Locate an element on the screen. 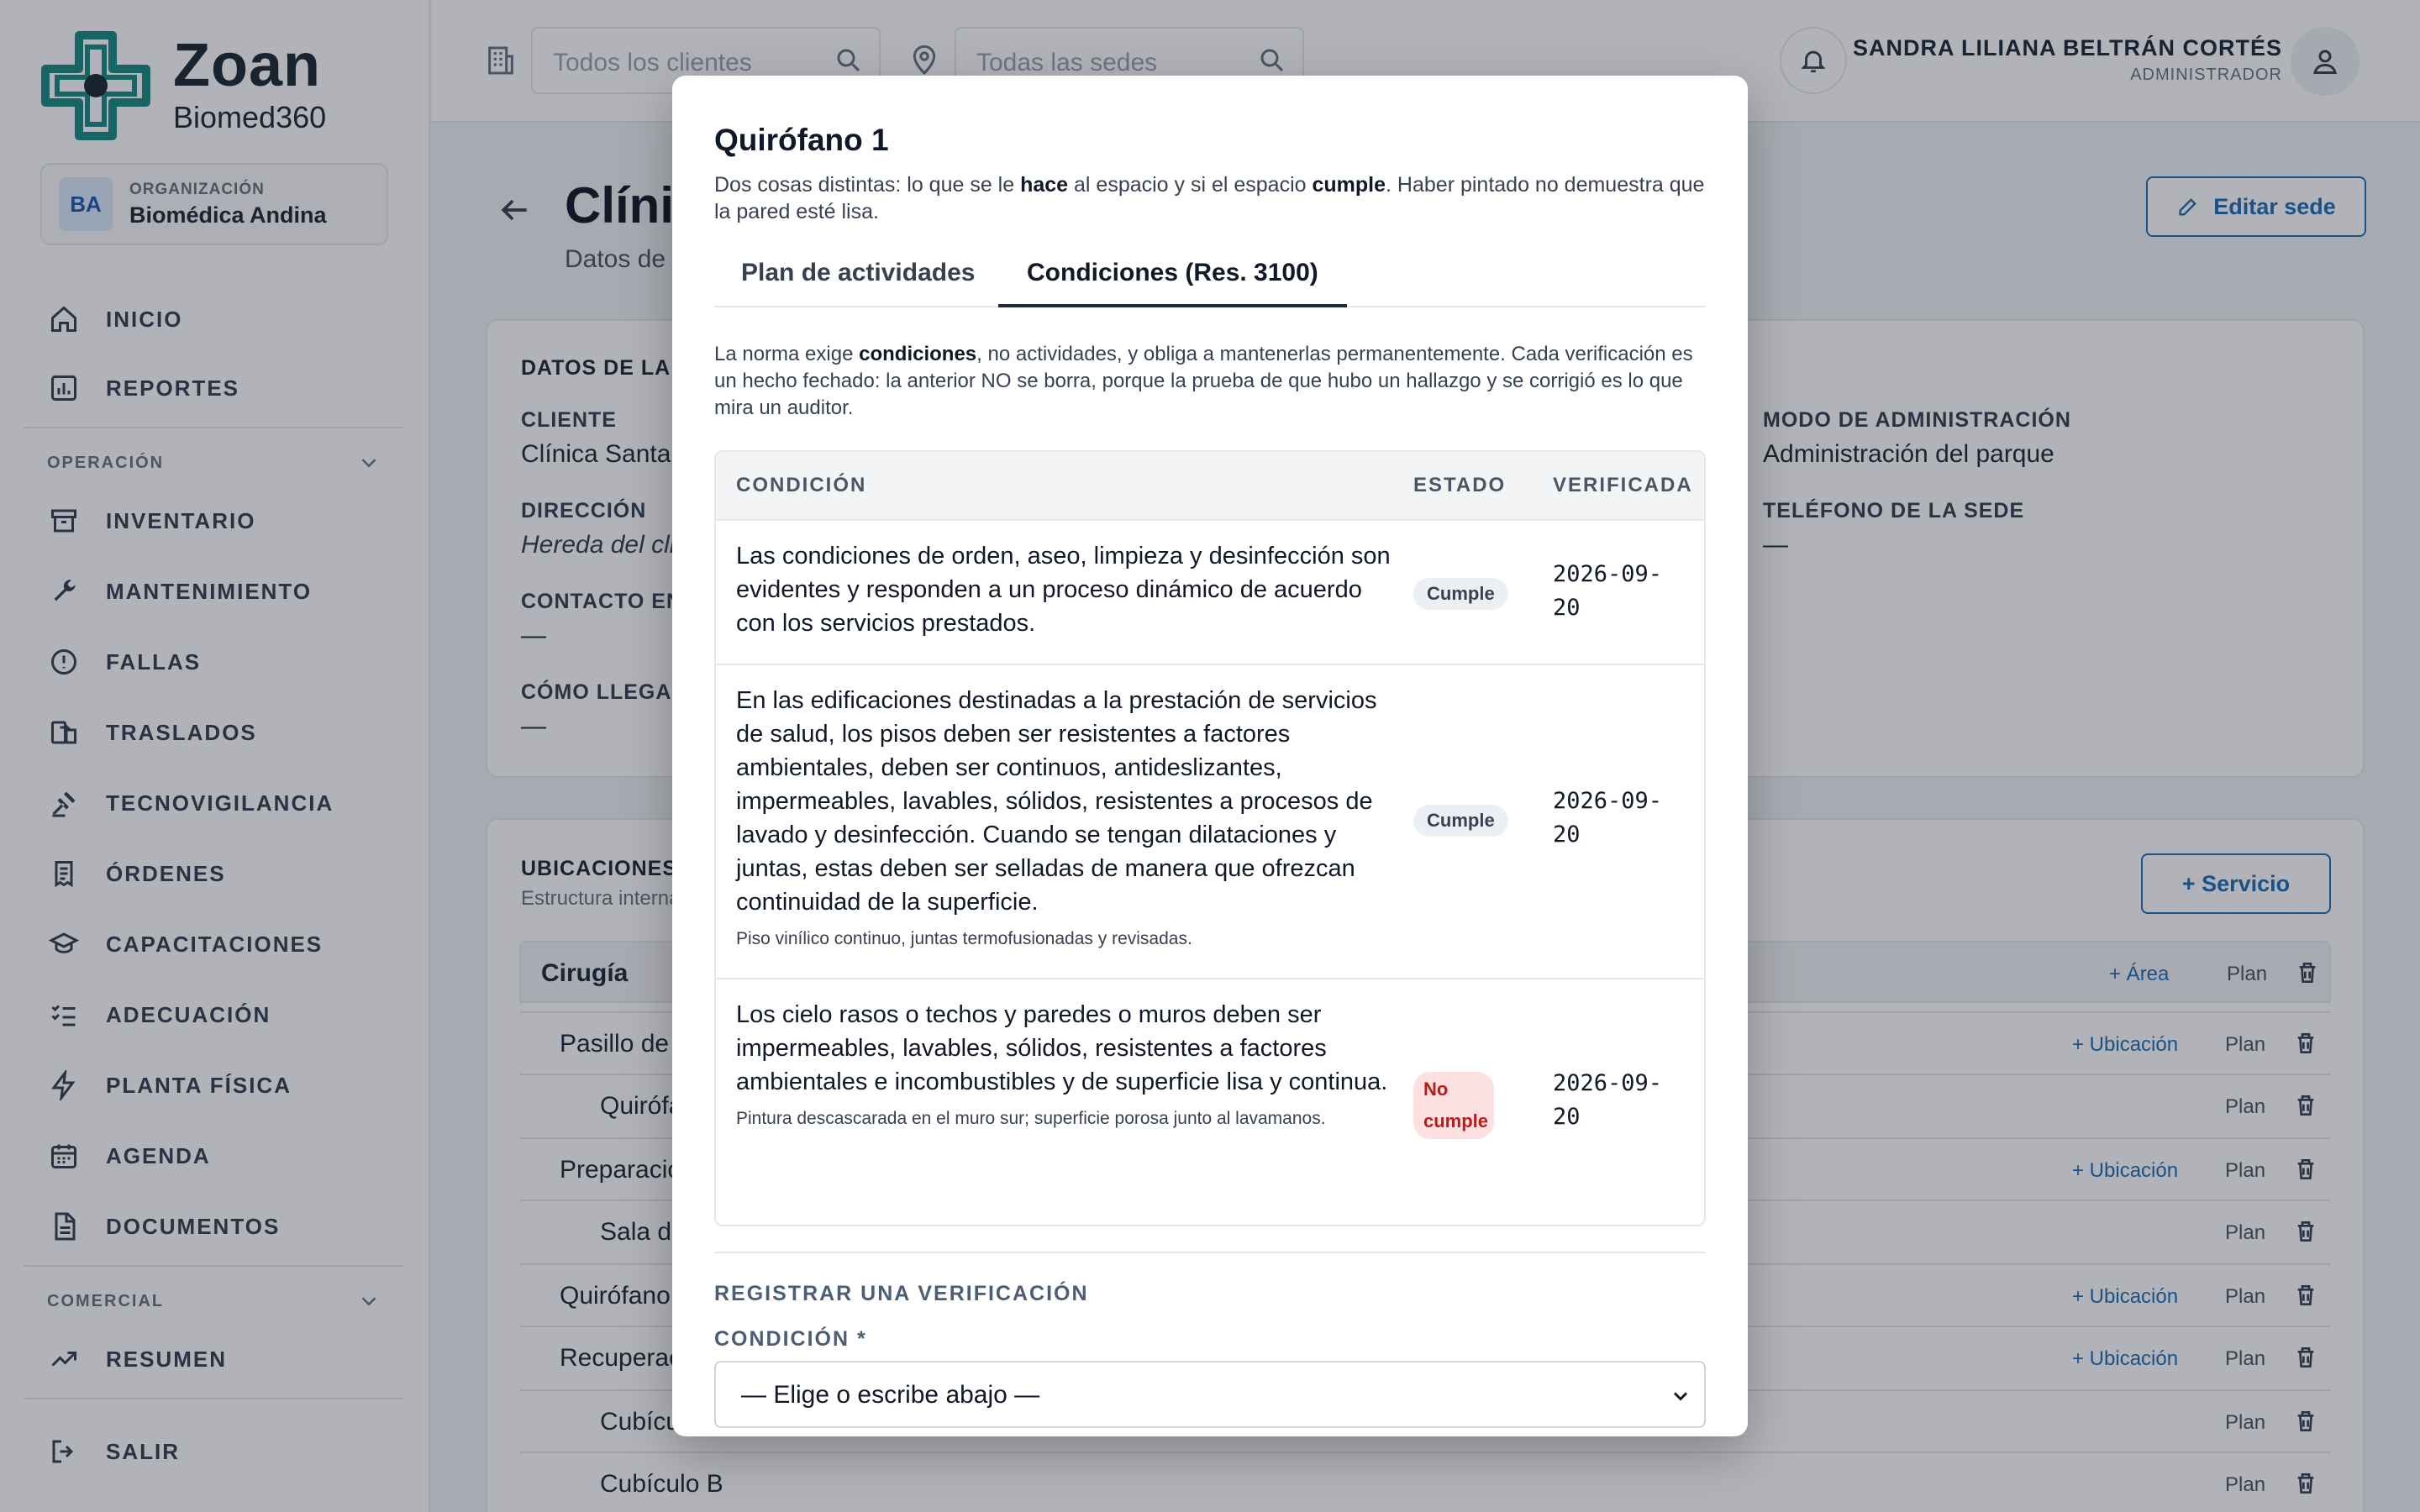 The image size is (2420, 1512). desc-bold: hace is located at coordinates (1044, 185).